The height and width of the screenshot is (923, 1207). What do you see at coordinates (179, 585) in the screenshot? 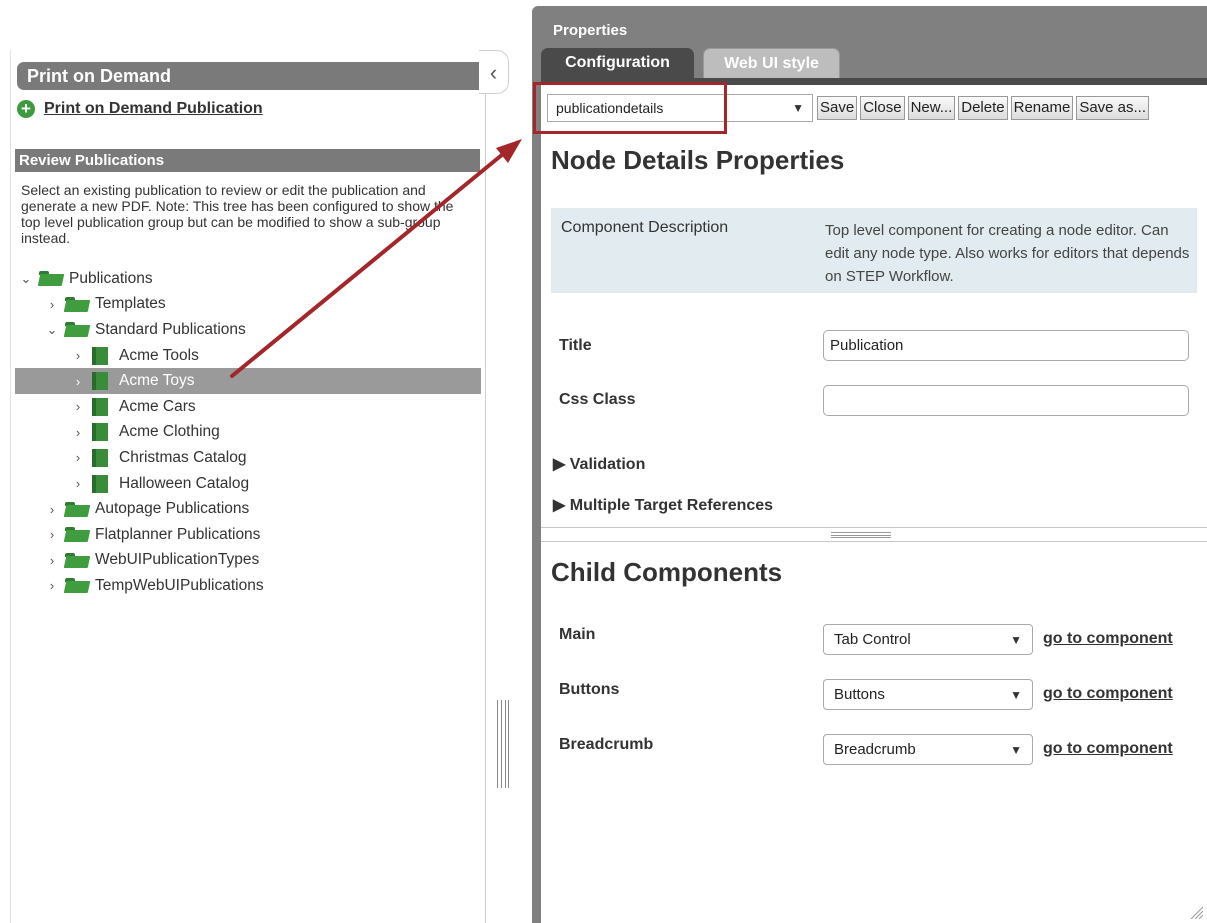
I see `tree-node-label: TempWebUIPublications` at bounding box center [179, 585].